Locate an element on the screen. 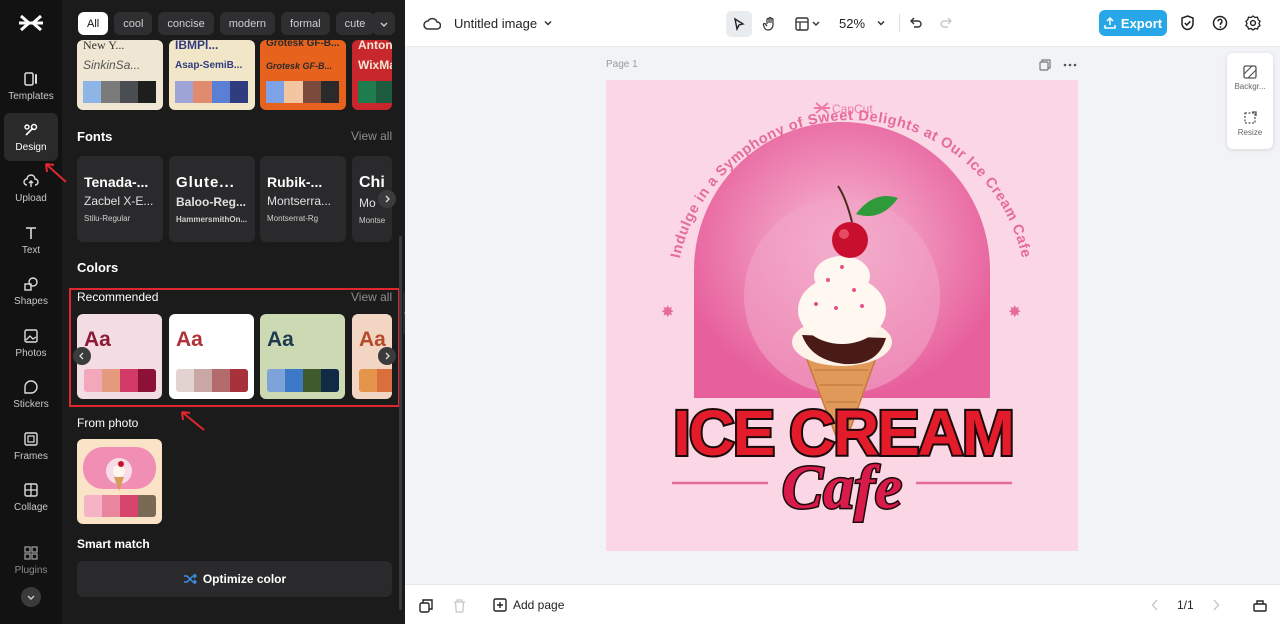 The width and height of the screenshot is (1280, 624). photo-palette-card is located at coordinates (119, 481).